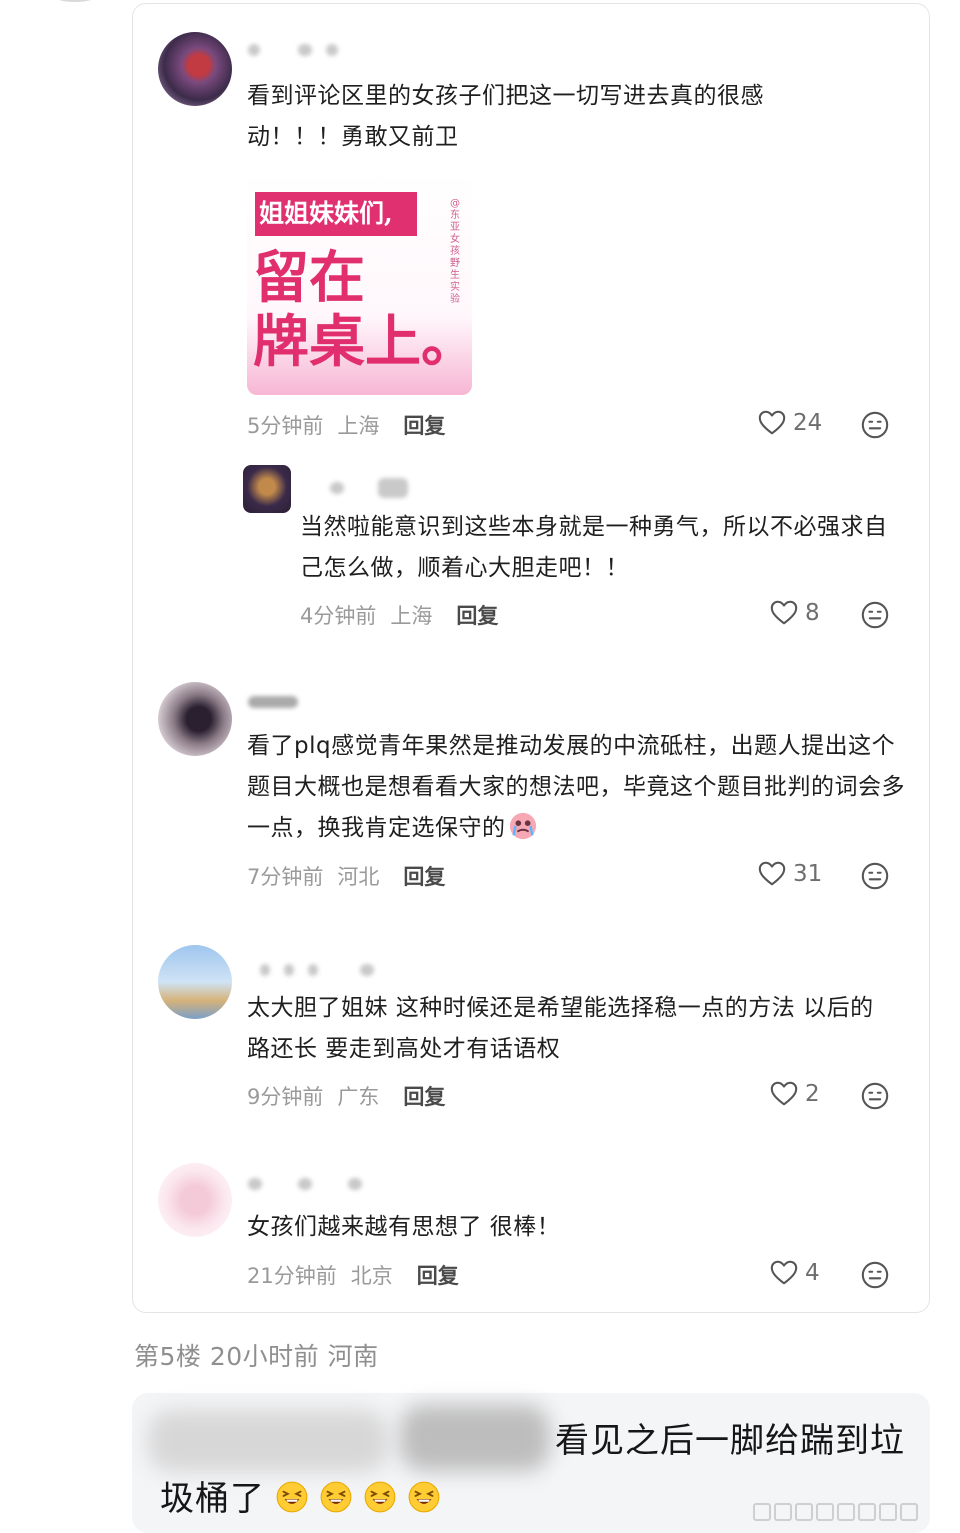 Image resolution: width=960 pixels, height=1533 pixels. I want to click on comment-location: 广东, so click(358, 1097).